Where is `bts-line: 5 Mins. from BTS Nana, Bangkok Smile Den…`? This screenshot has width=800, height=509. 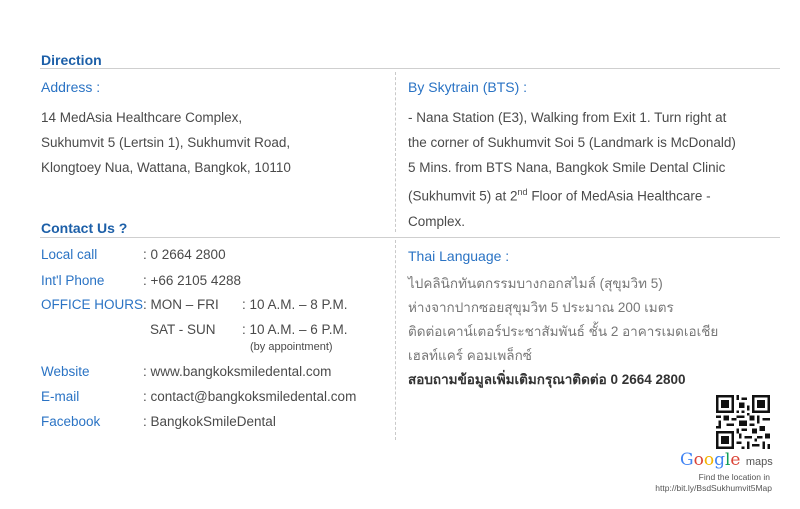
bts-line: 5 Mins. from BTS Nana, Bangkok Smile Den… is located at coordinates (567, 167).